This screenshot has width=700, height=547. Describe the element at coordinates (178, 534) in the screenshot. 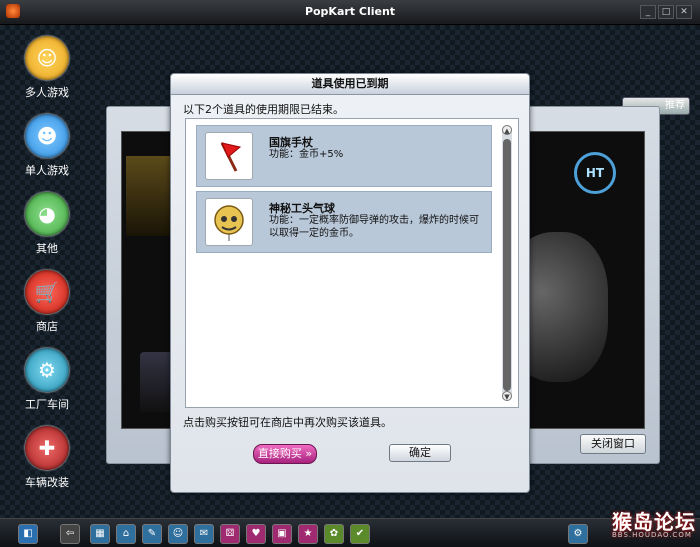

I see `friends-icon: ☺` at that location.